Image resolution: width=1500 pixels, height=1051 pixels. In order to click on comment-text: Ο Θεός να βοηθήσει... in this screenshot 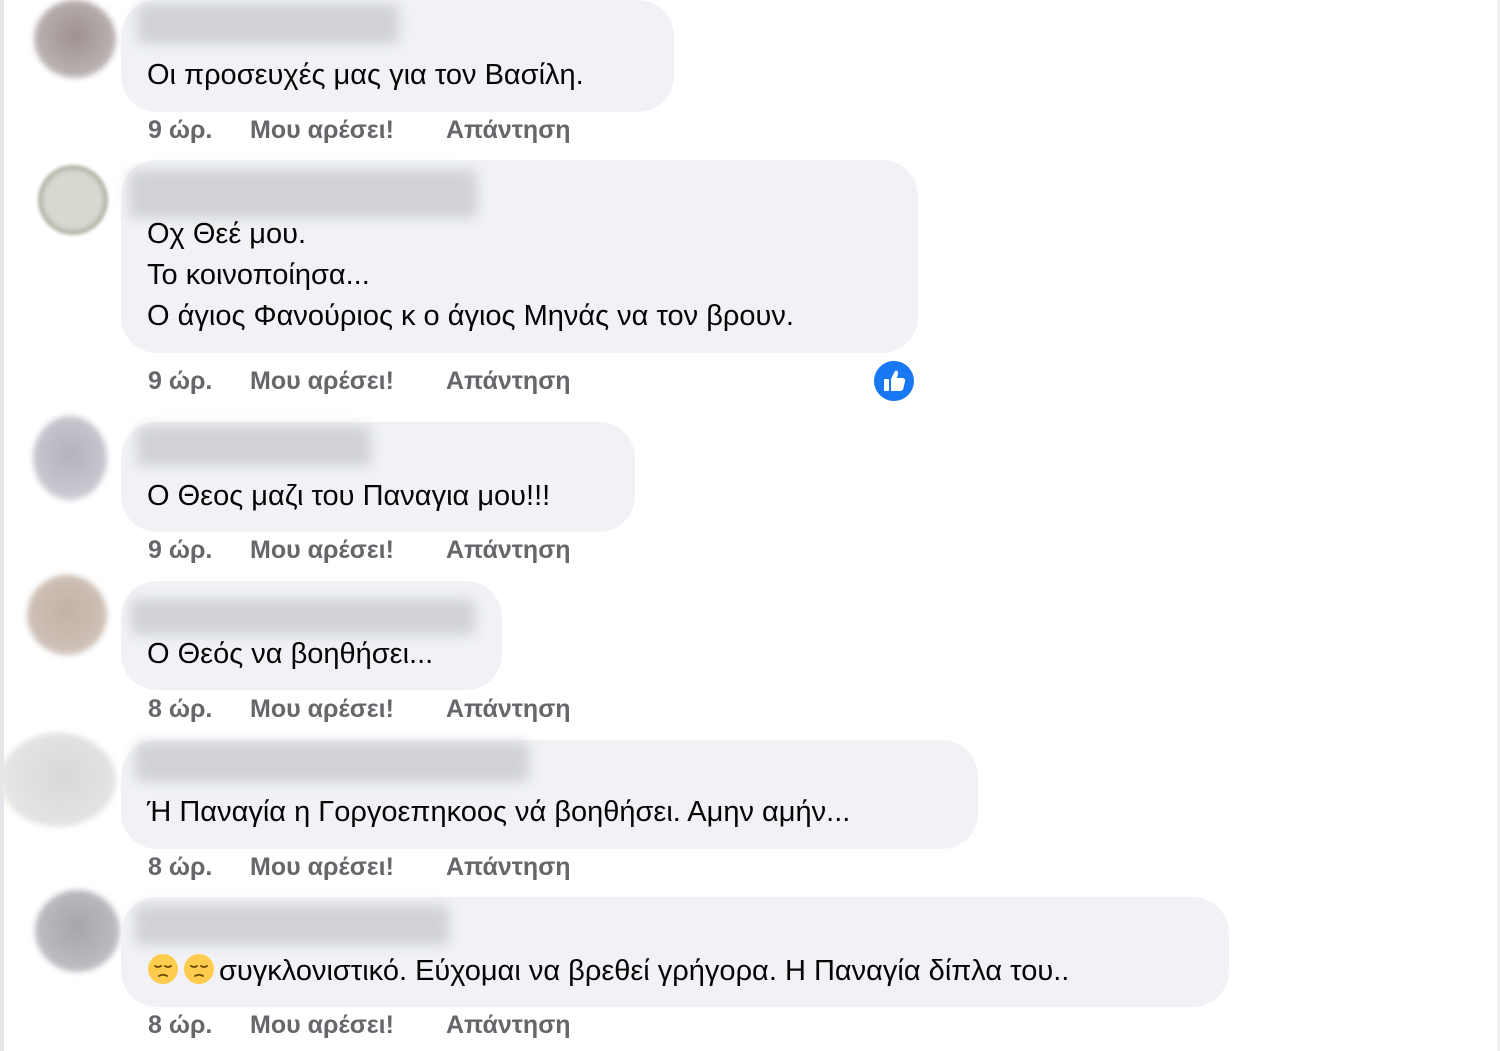, I will do `click(290, 654)`.